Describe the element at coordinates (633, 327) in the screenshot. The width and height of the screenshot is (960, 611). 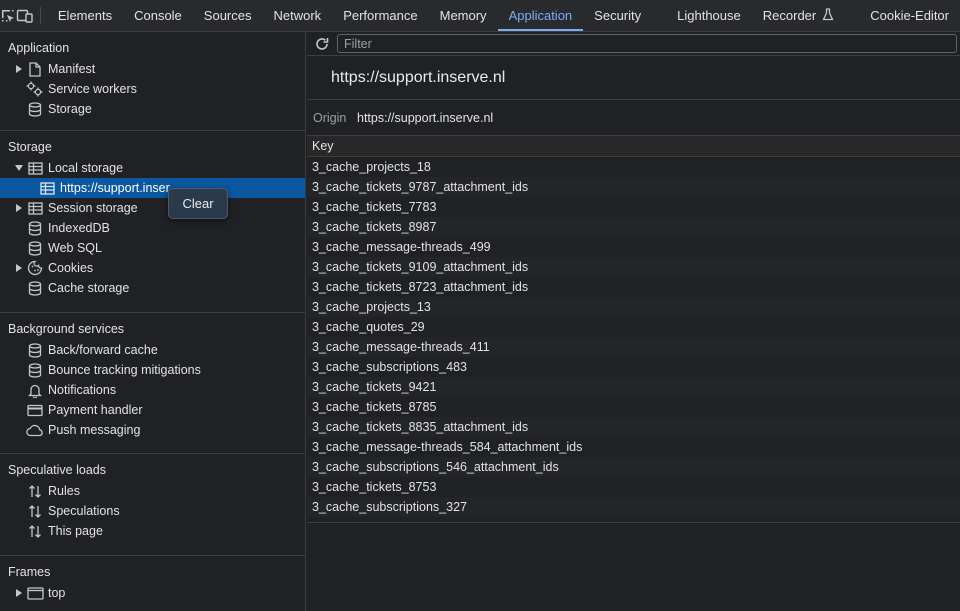
I see `table-row: 3_cache_quotes_29` at that location.